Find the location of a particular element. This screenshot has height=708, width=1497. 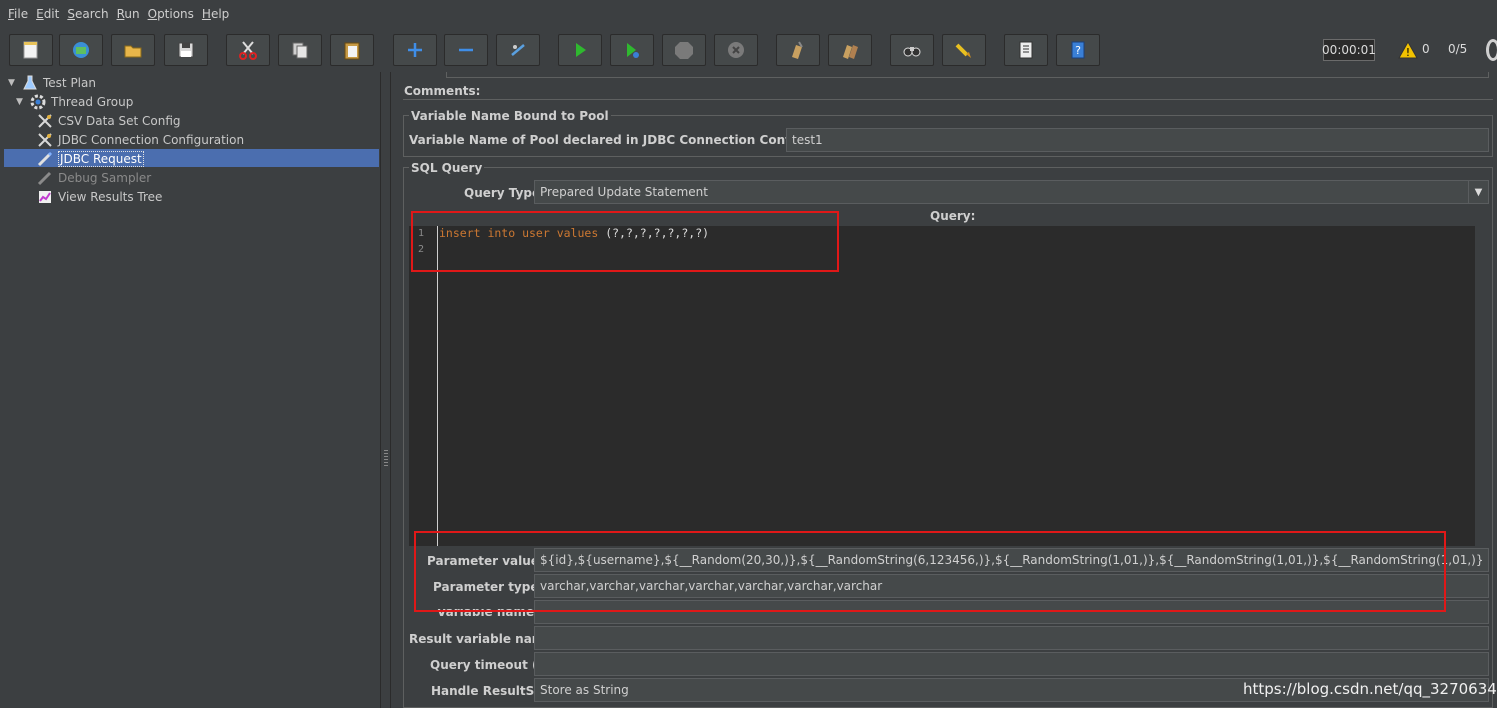

shutdown-button is located at coordinates (736, 50).